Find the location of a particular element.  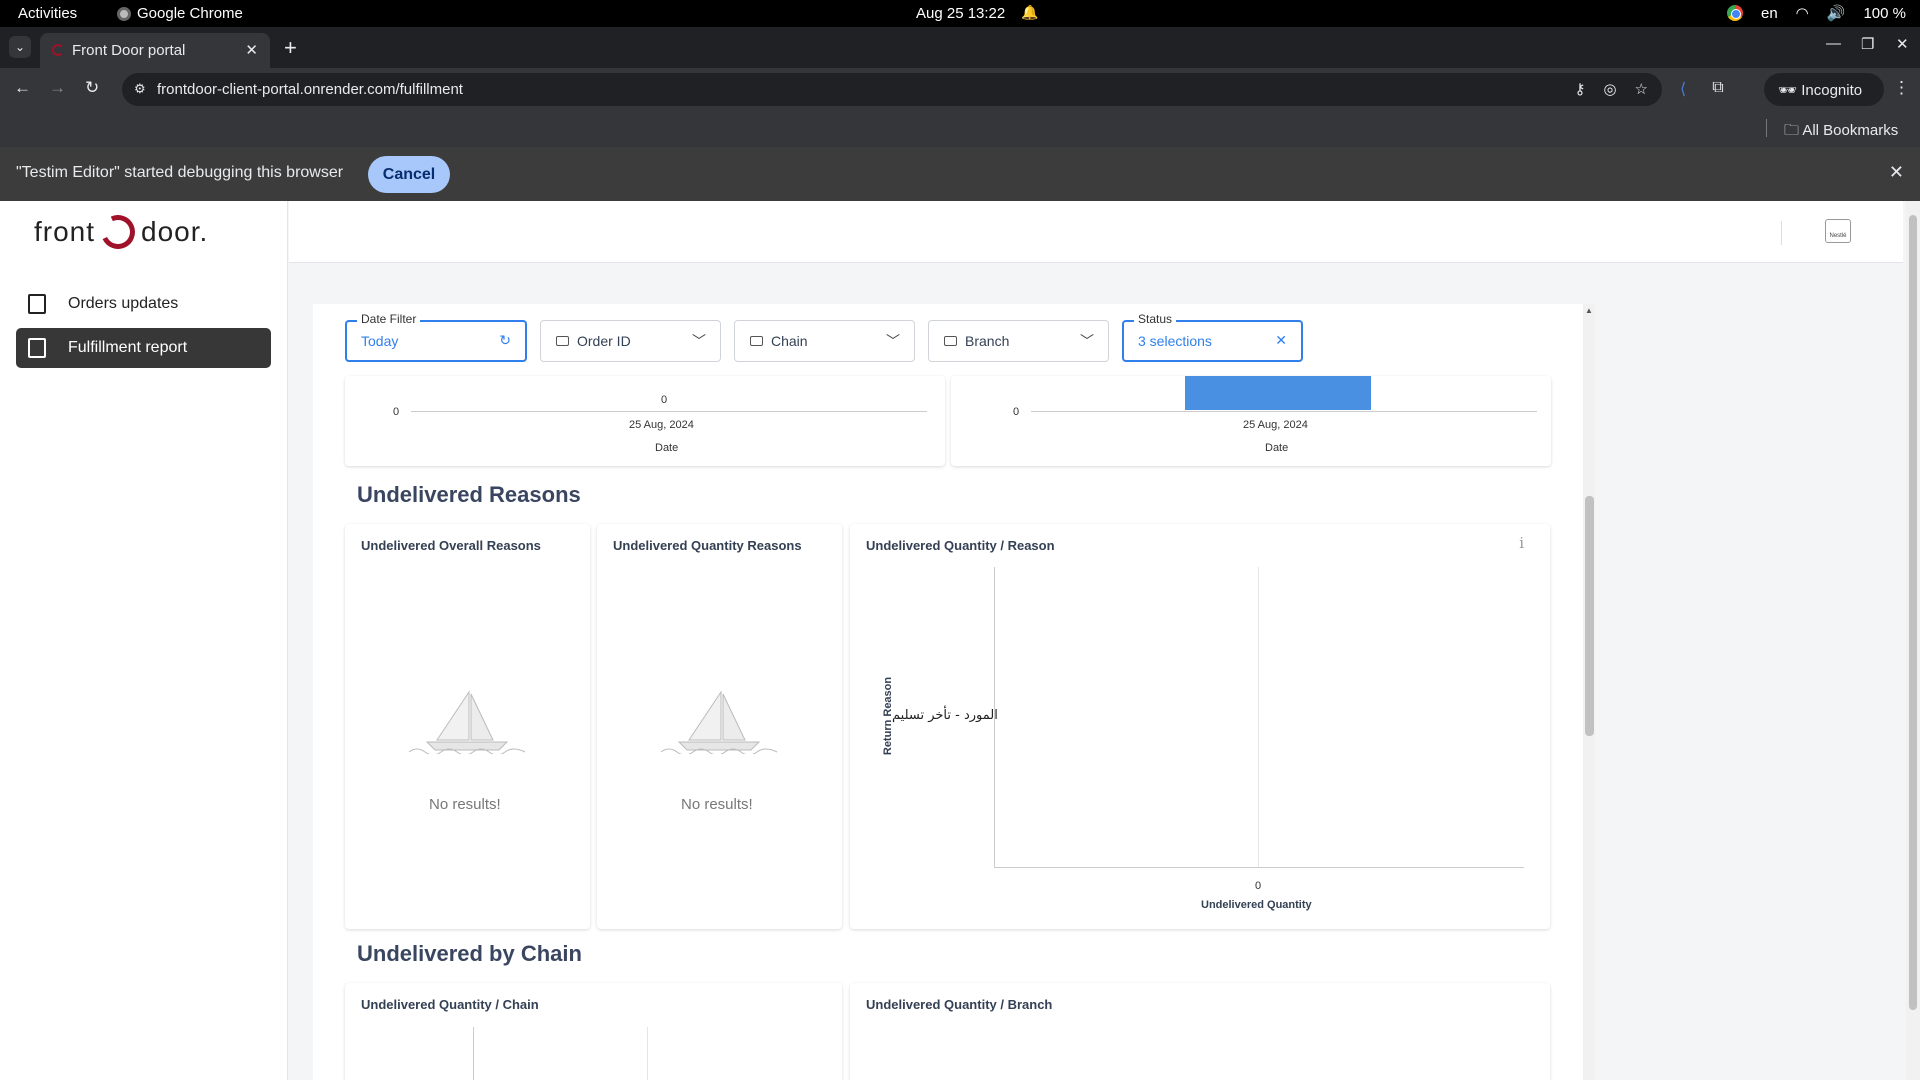

chart-bar is located at coordinates (1278, 393).